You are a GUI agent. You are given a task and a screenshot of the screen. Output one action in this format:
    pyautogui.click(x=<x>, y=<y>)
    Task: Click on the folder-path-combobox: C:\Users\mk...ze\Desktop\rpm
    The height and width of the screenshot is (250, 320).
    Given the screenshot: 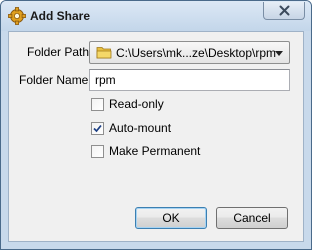 What is the action you would take?
    pyautogui.click(x=189, y=52)
    